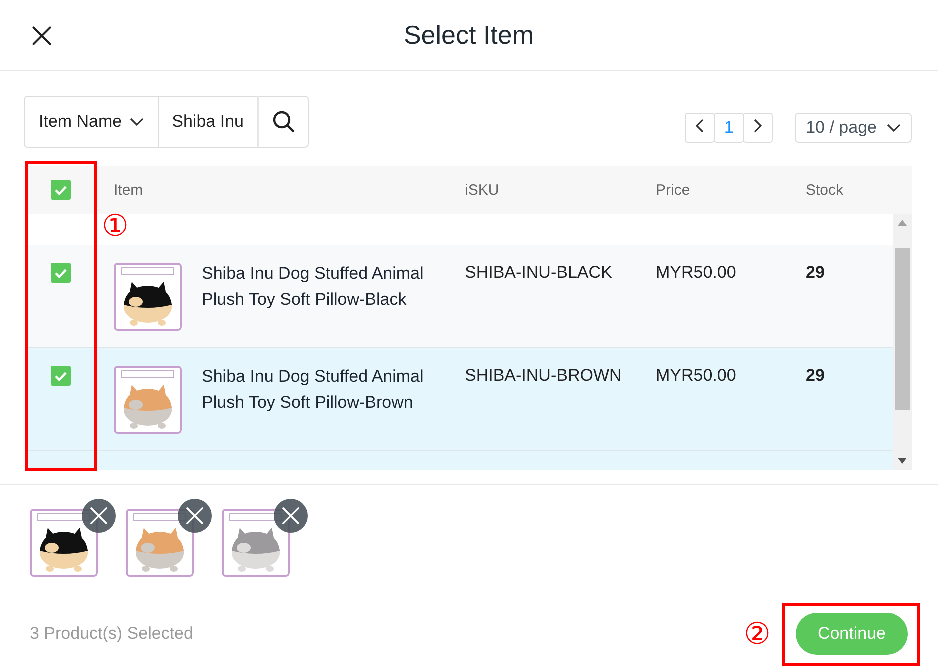  I want to click on item-name: Shiba Inu Dog Stuffed Animal Plush Toy Soft Pillow-Brown, so click(313, 390).